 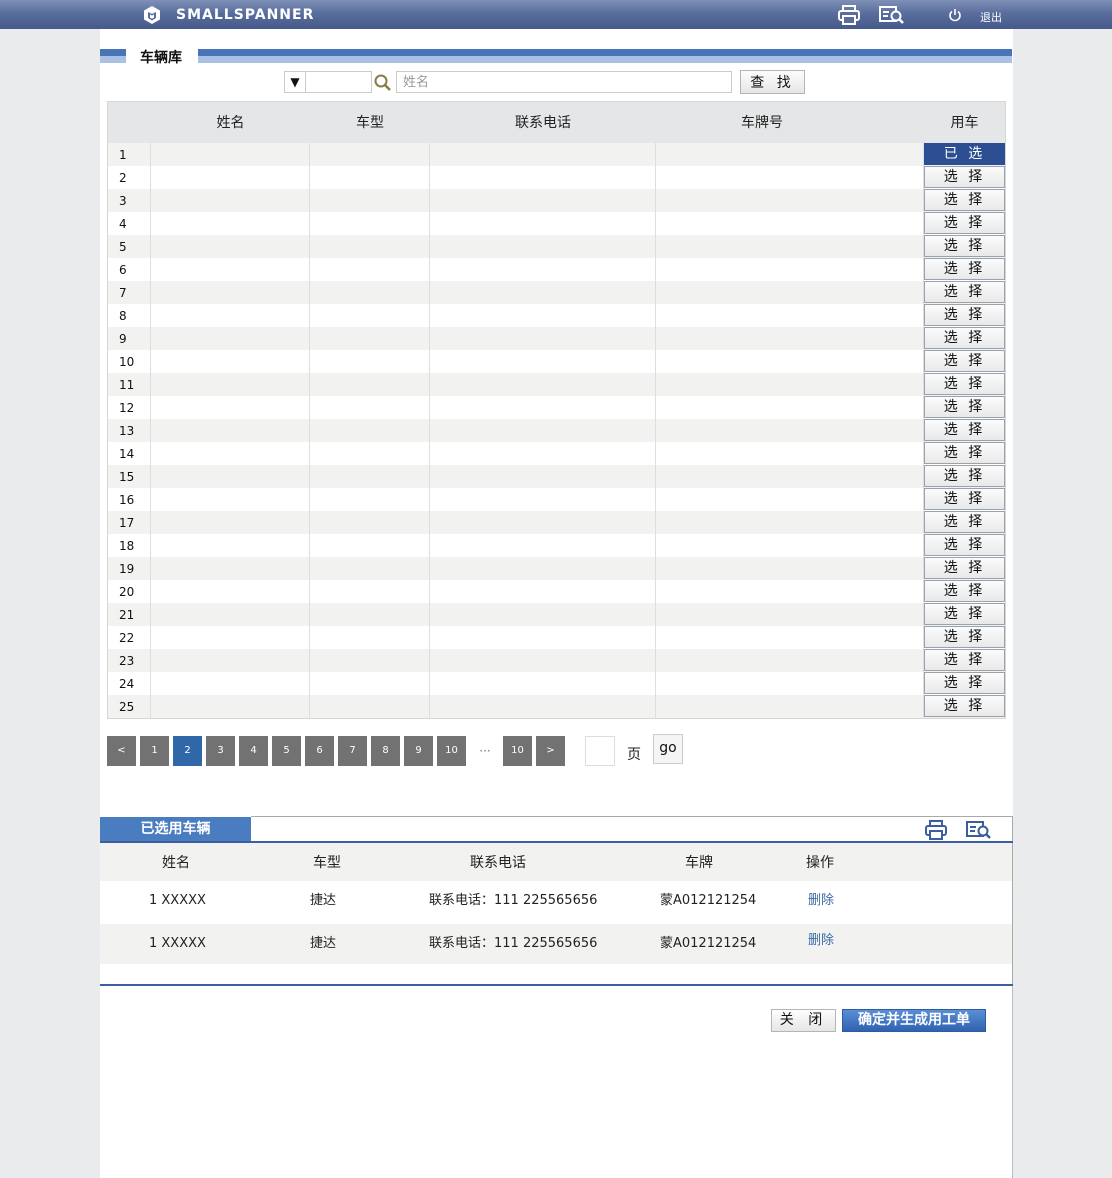 I want to click on power-icon, so click(x=955, y=15).